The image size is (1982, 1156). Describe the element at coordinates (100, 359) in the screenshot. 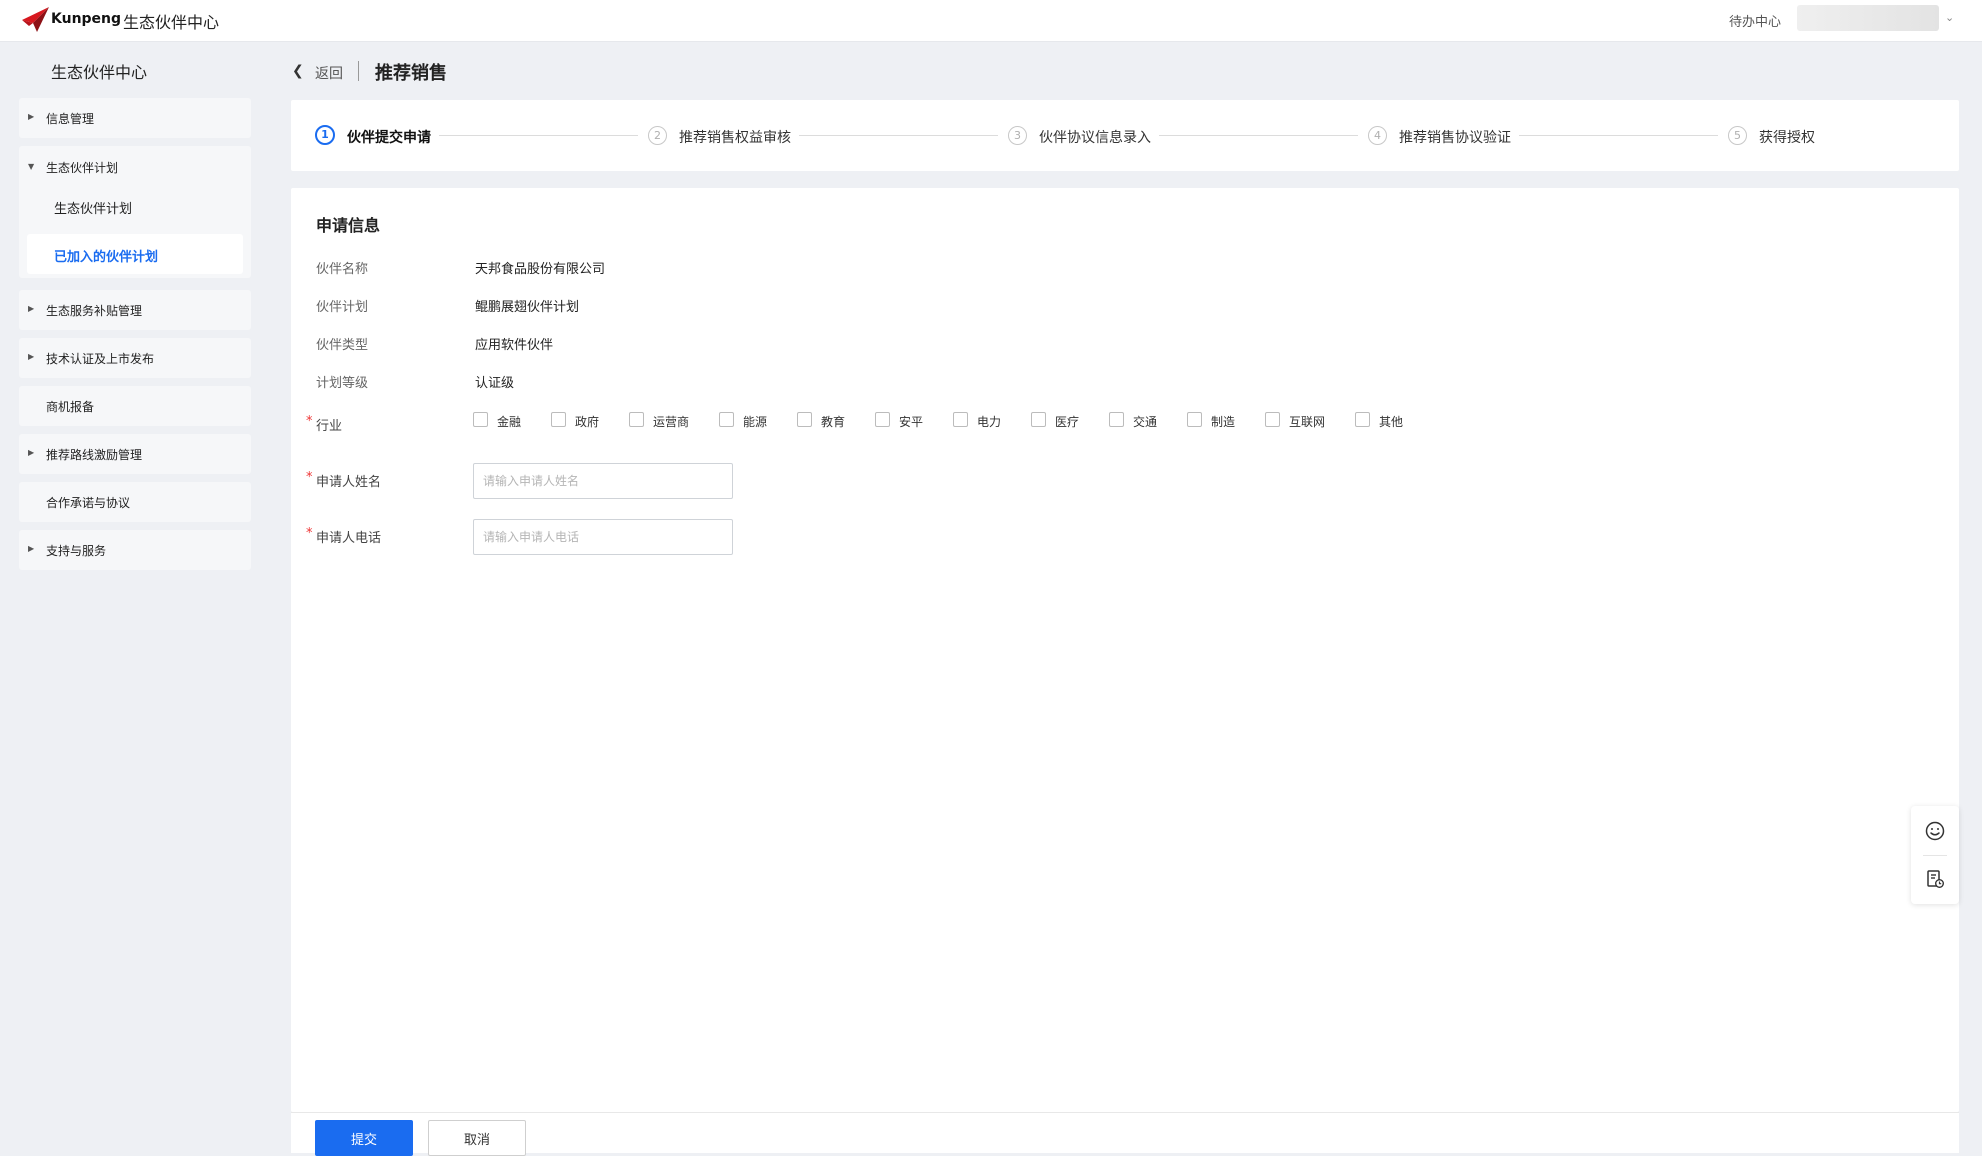

I see `sidebar-item-label: 技术认证及上市发布` at that location.